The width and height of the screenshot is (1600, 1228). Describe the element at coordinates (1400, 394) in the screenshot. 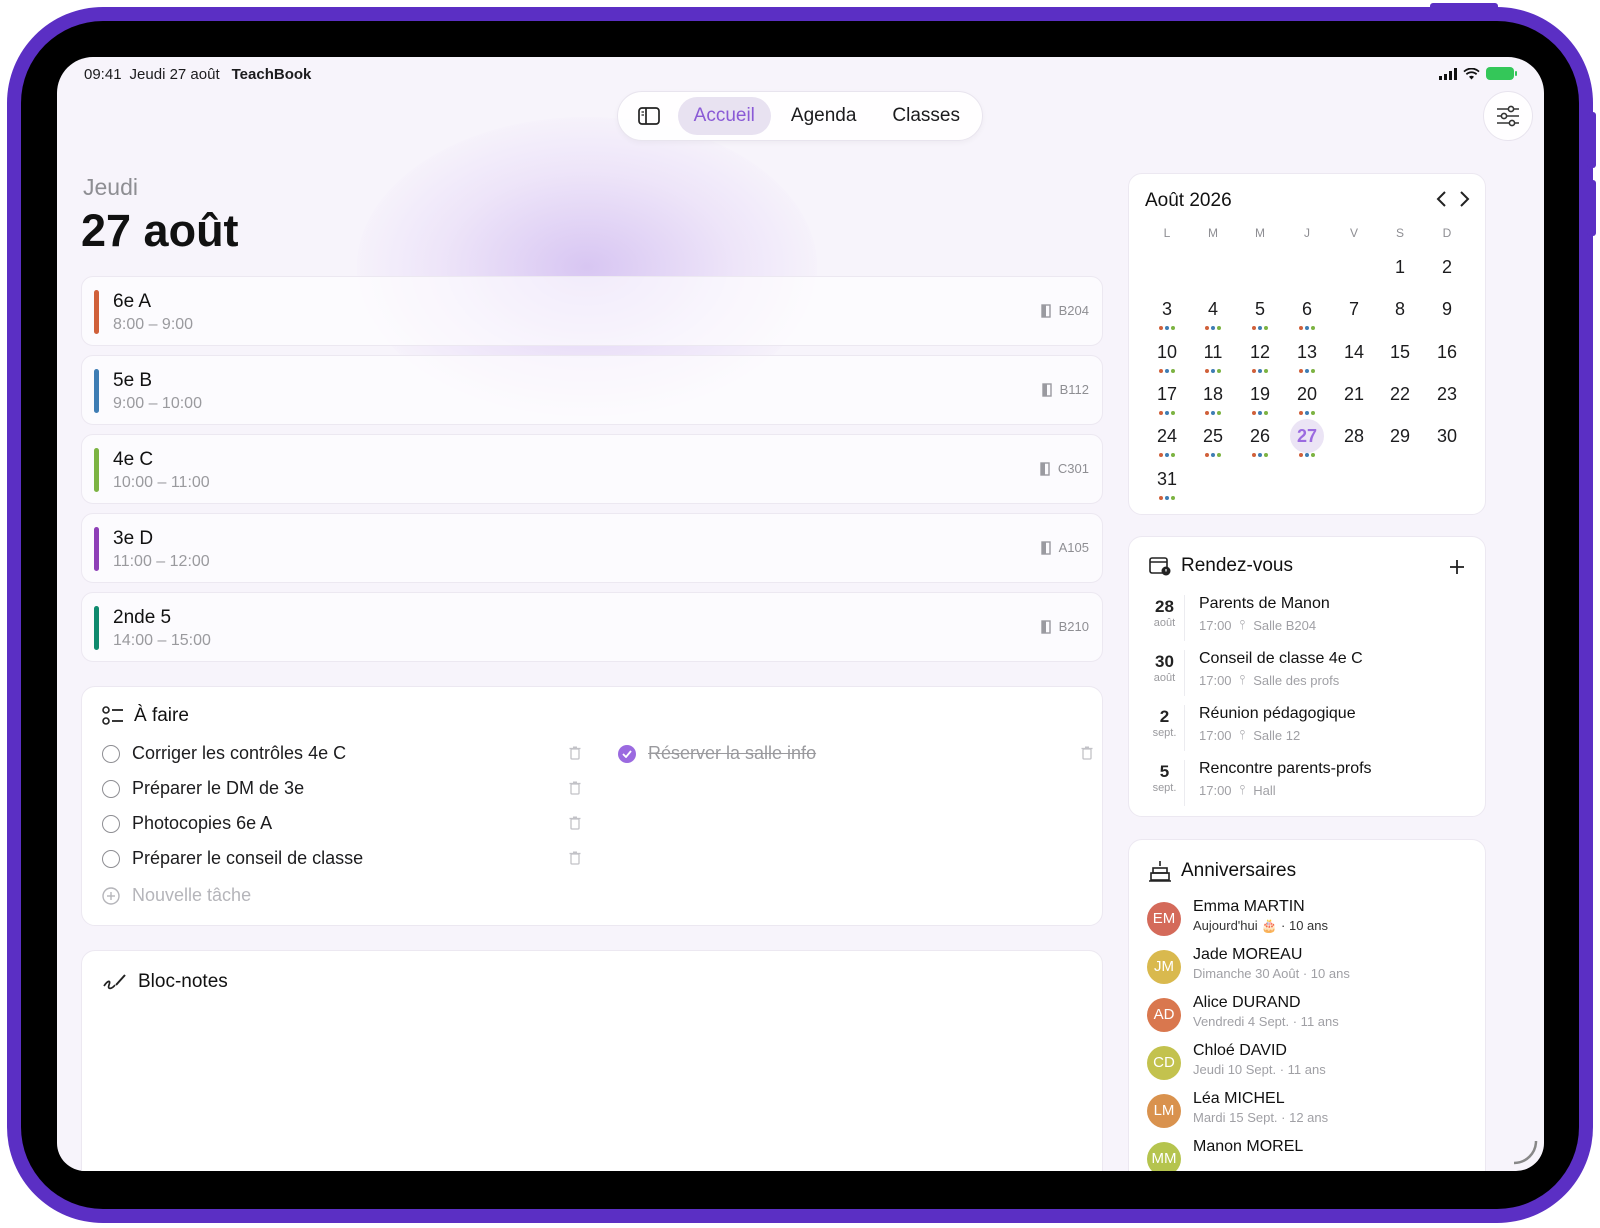

I see `calendar-day: 22` at that location.